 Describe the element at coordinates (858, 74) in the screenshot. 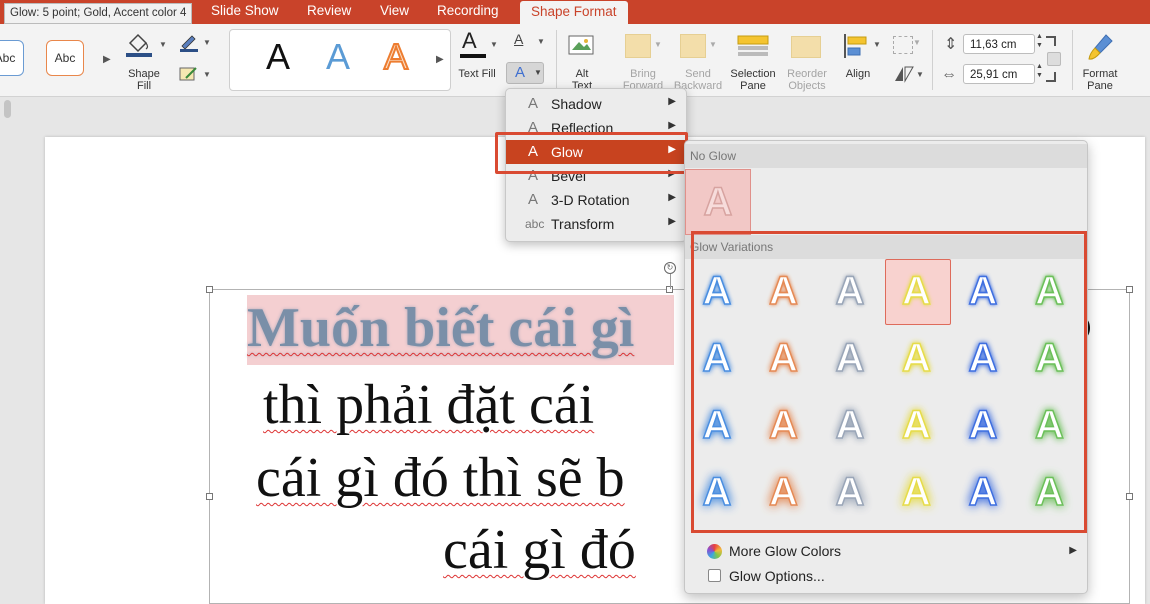

I see `align-label: Align` at that location.